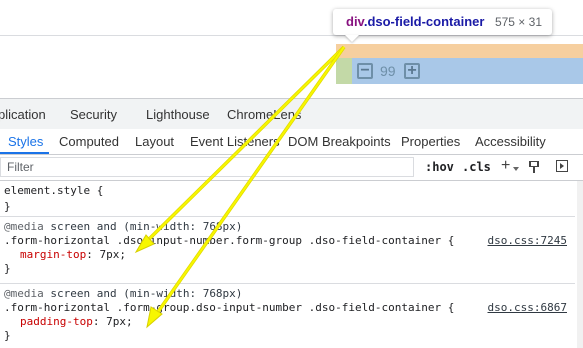 Image resolution: width=583 pixels, height=348 pixels. Describe the element at coordinates (264, 114) in the screenshot. I see `tab-chromelens: ChromeLens` at that location.